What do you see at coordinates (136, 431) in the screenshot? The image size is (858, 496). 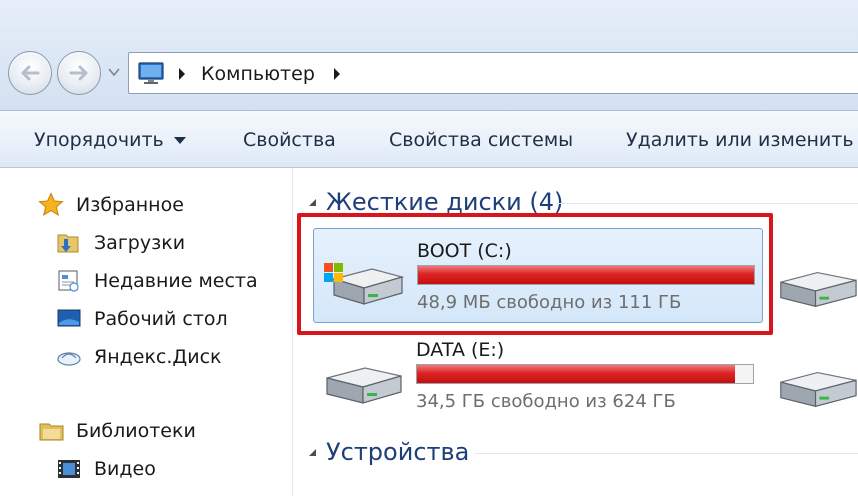 I see `nav-item-label: Библиотеки` at bounding box center [136, 431].